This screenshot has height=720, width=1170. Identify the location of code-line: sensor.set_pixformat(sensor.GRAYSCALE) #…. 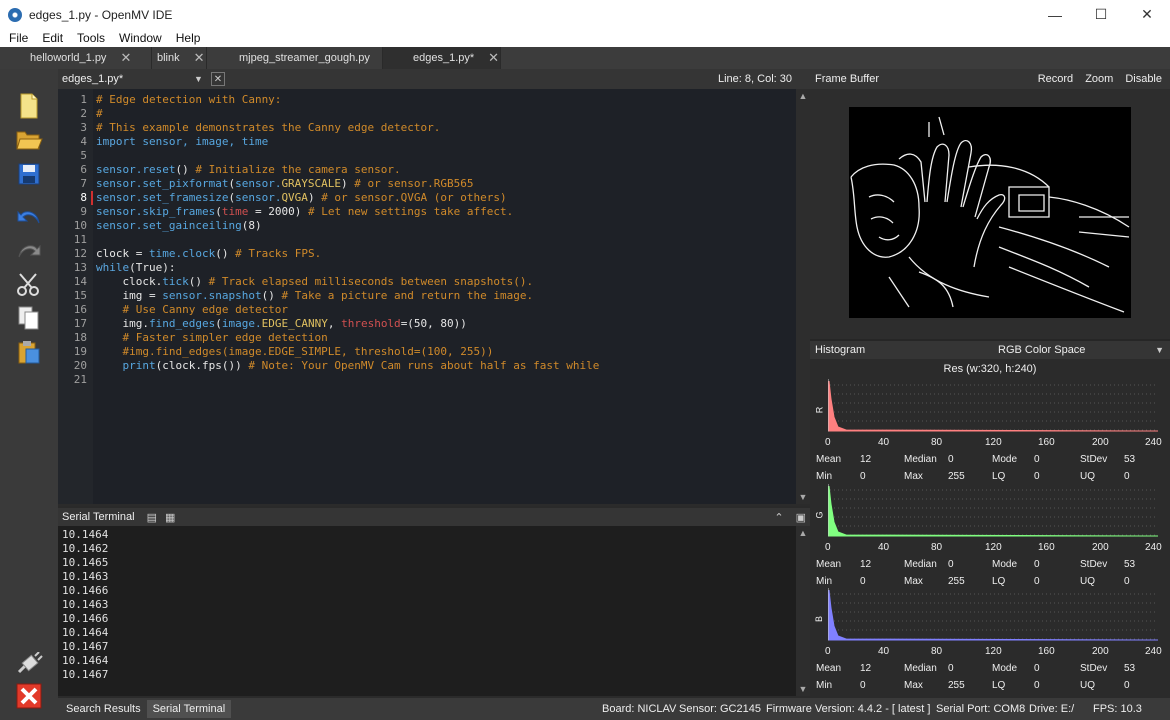
(285, 184).